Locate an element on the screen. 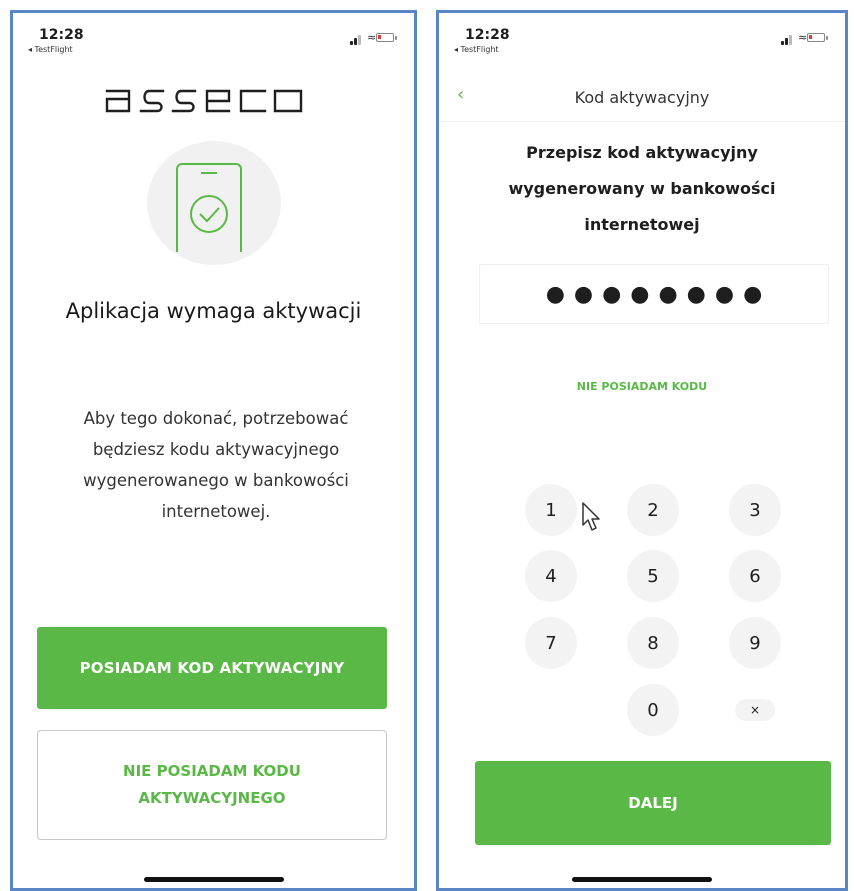  nav-title: Kod aktywacyjny is located at coordinates (642, 97).